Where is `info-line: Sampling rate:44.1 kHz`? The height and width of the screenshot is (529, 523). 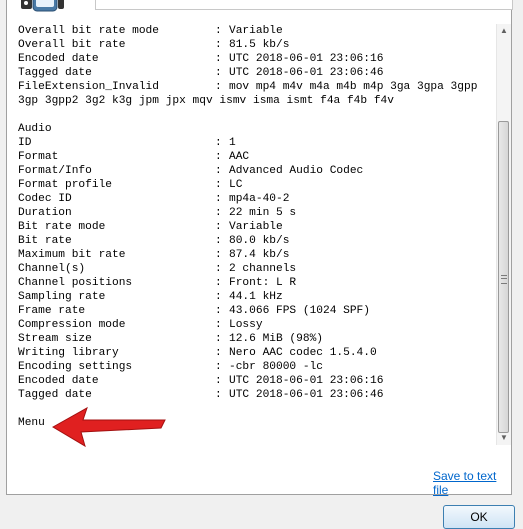 info-line: Sampling rate:44.1 kHz is located at coordinates (257, 297).